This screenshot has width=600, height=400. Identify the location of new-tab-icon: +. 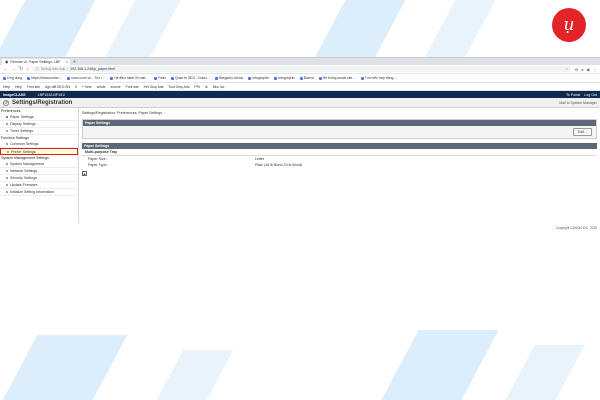
(74, 62).